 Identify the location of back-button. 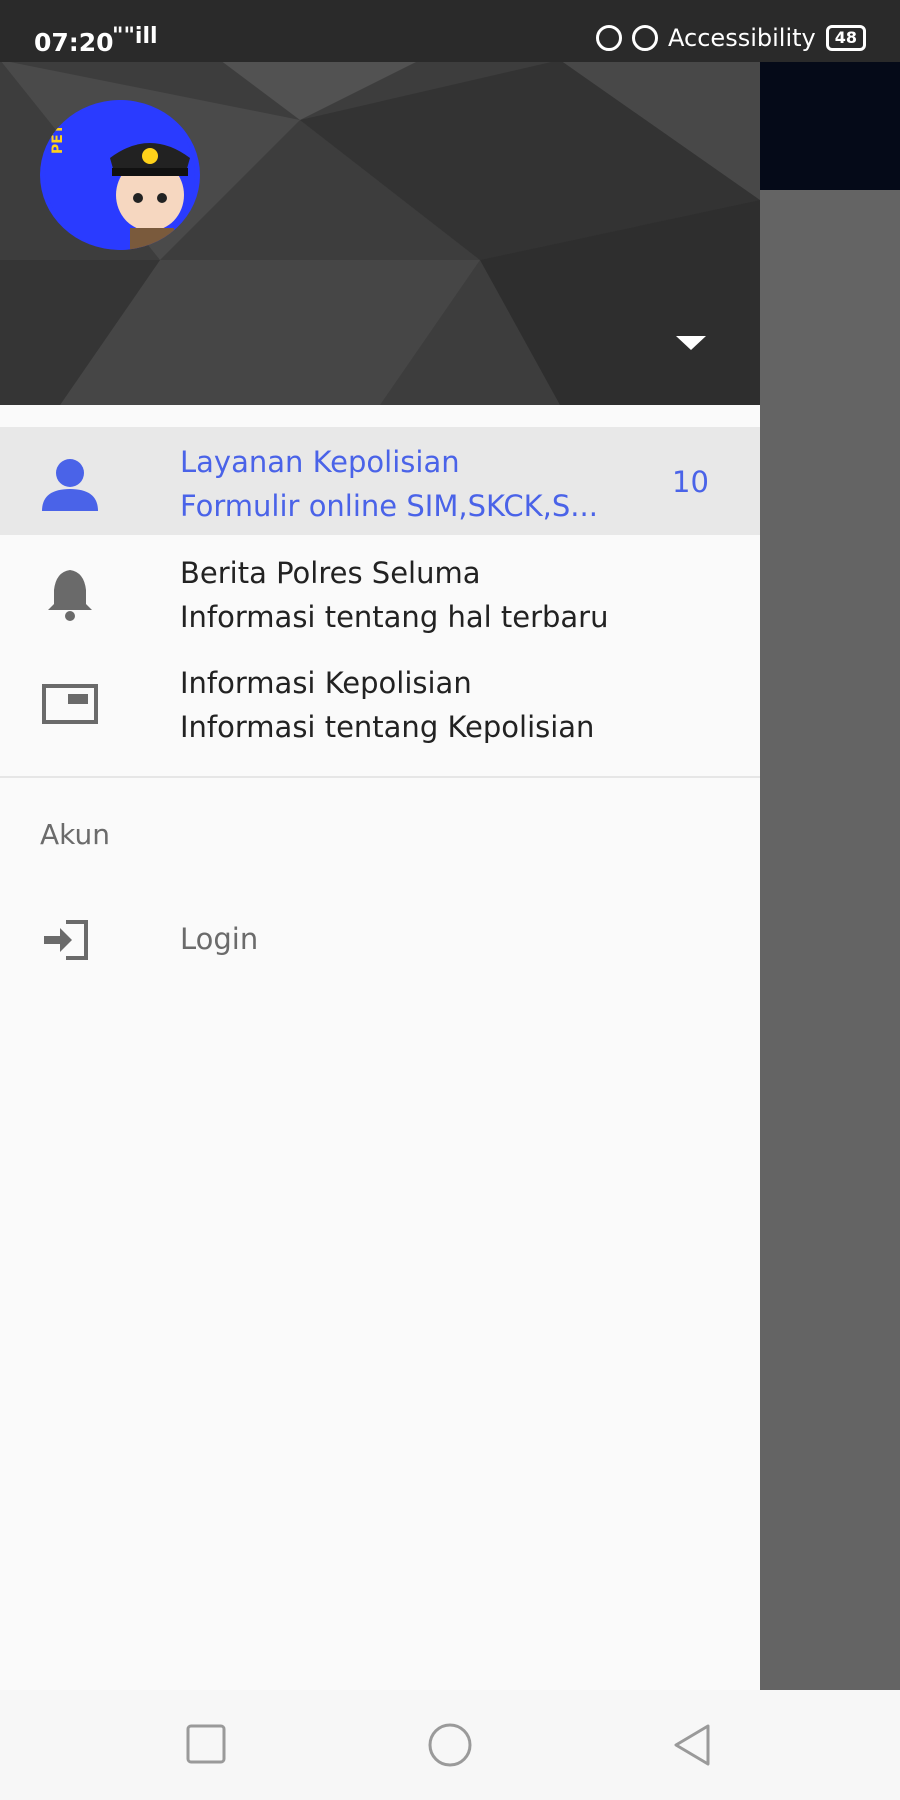
(693, 1745).